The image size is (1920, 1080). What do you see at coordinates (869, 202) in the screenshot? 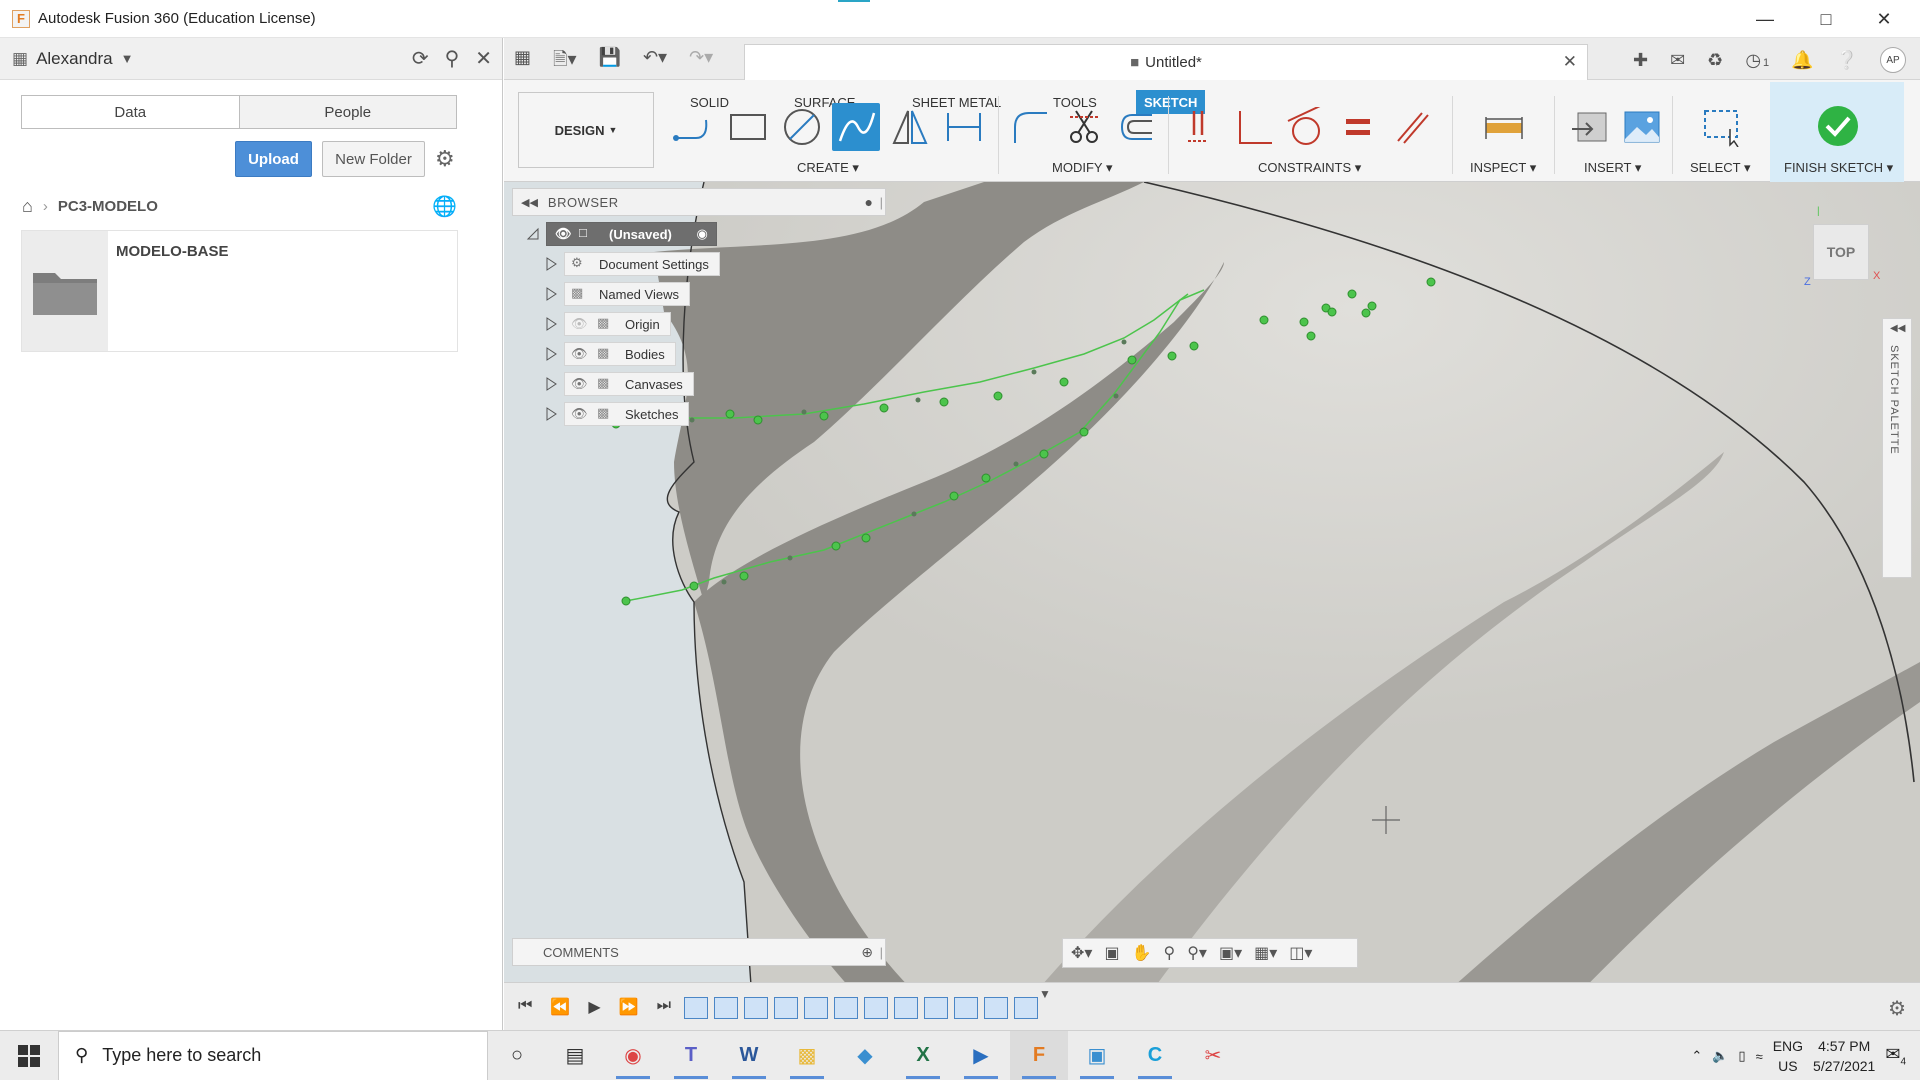
I see `browser-minimize-icon: ●` at bounding box center [869, 202].